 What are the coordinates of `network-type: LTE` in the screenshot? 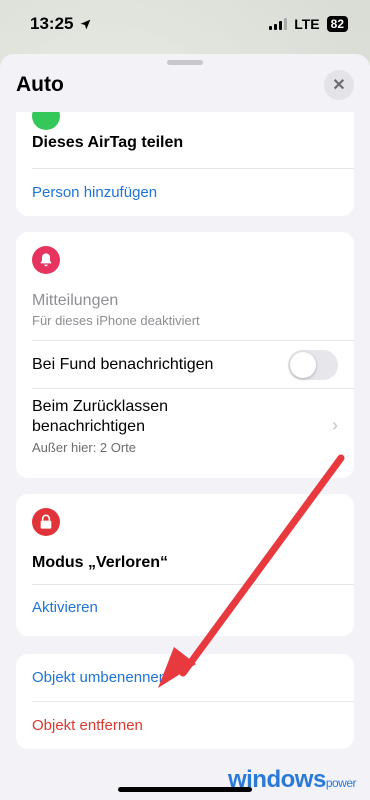 It's located at (307, 24).